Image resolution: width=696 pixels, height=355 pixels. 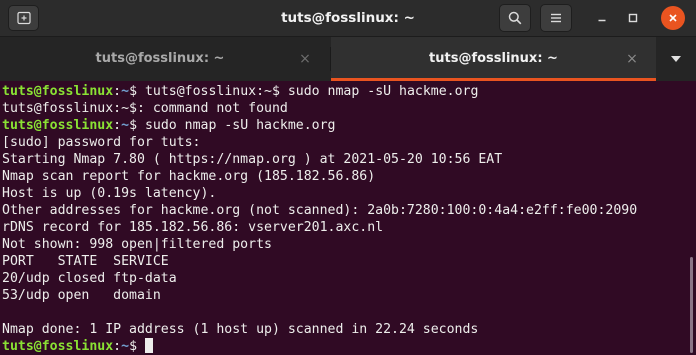 I want to click on maximize-icon, so click(x=633, y=18).